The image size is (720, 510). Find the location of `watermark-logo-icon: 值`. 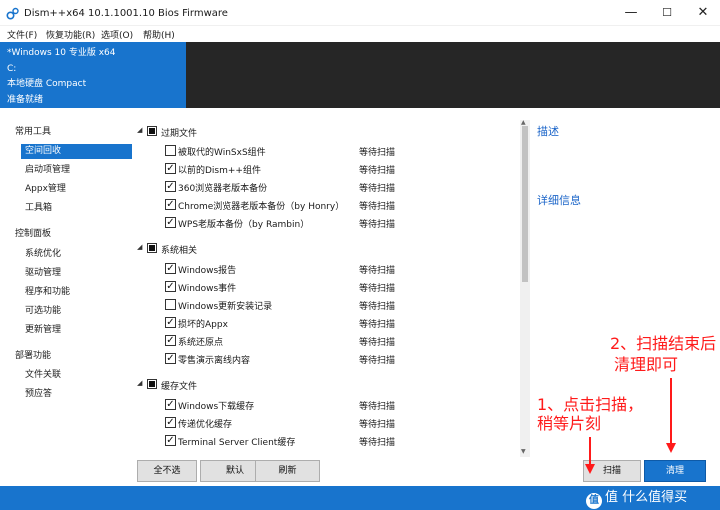

watermark-logo-icon: 值 is located at coordinates (594, 501).